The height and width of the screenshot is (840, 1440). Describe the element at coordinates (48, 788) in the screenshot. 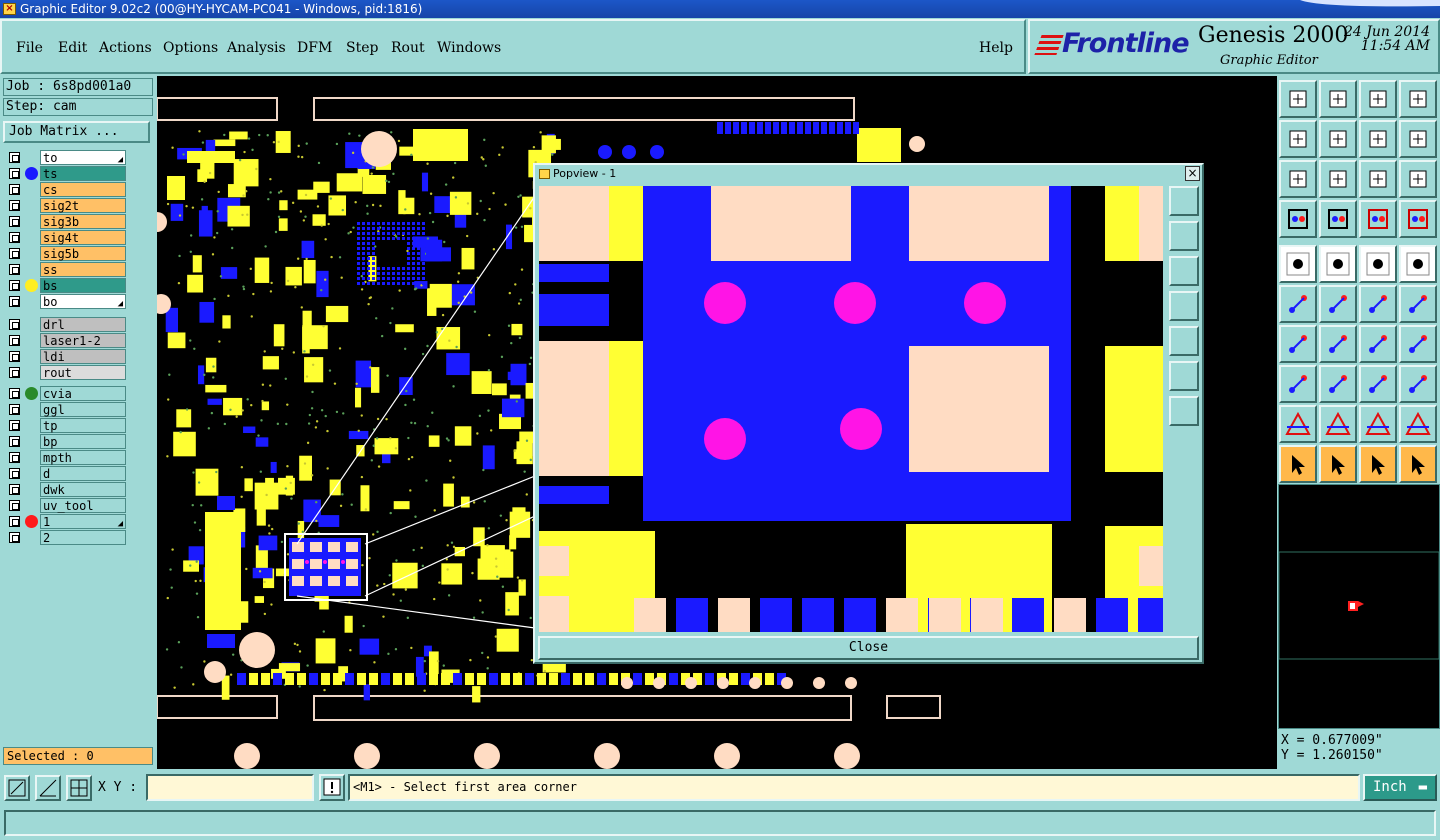

I see `measure-icon` at that location.